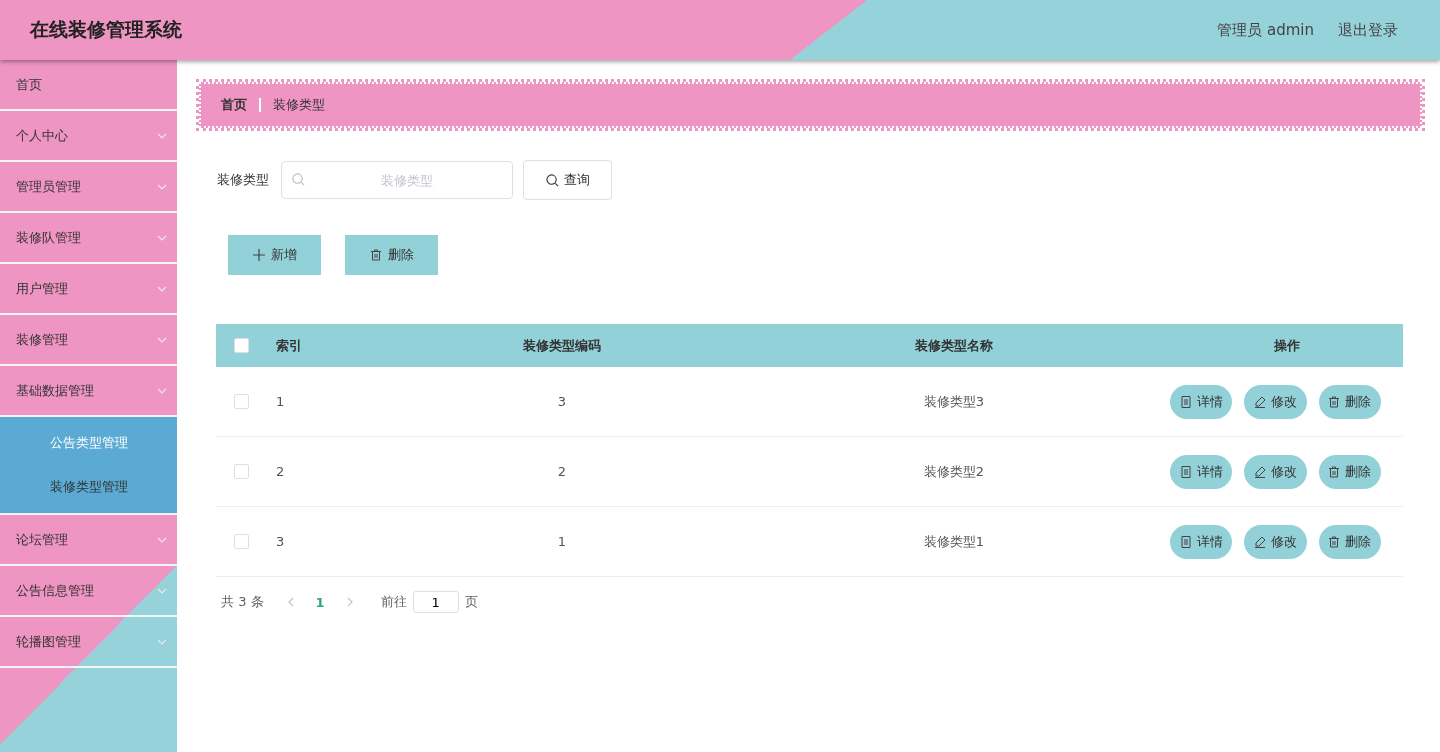  Describe the element at coordinates (567, 180) in the screenshot. I see `search-button: 查询` at that location.